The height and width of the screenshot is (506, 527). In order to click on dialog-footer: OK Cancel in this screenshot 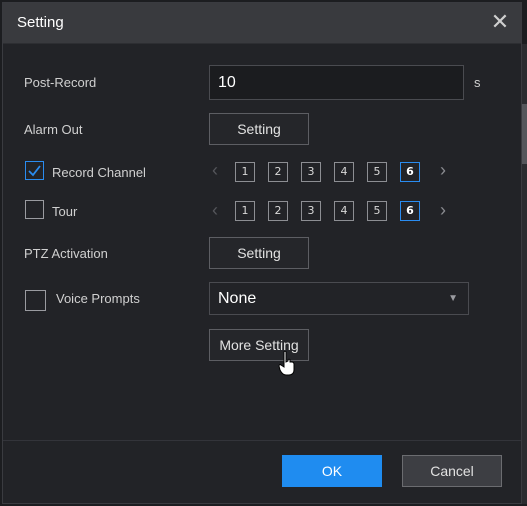, I will do `click(262, 471)`.